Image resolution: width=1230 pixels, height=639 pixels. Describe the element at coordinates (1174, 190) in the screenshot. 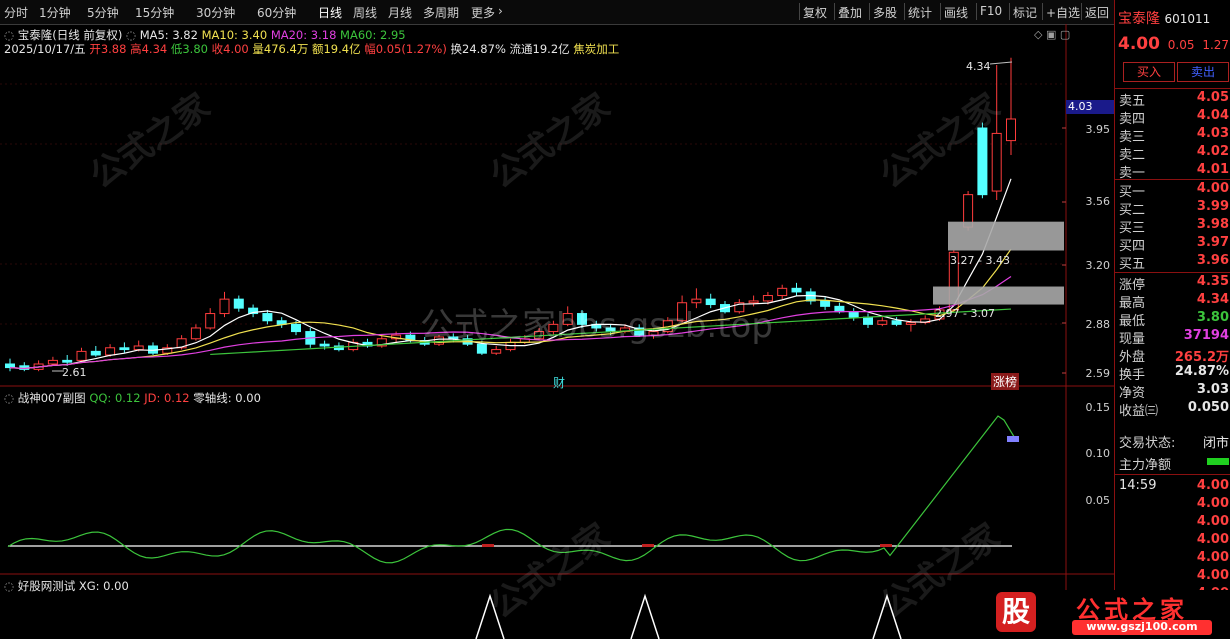

I see `bids-row: 买一 4.00` at that location.